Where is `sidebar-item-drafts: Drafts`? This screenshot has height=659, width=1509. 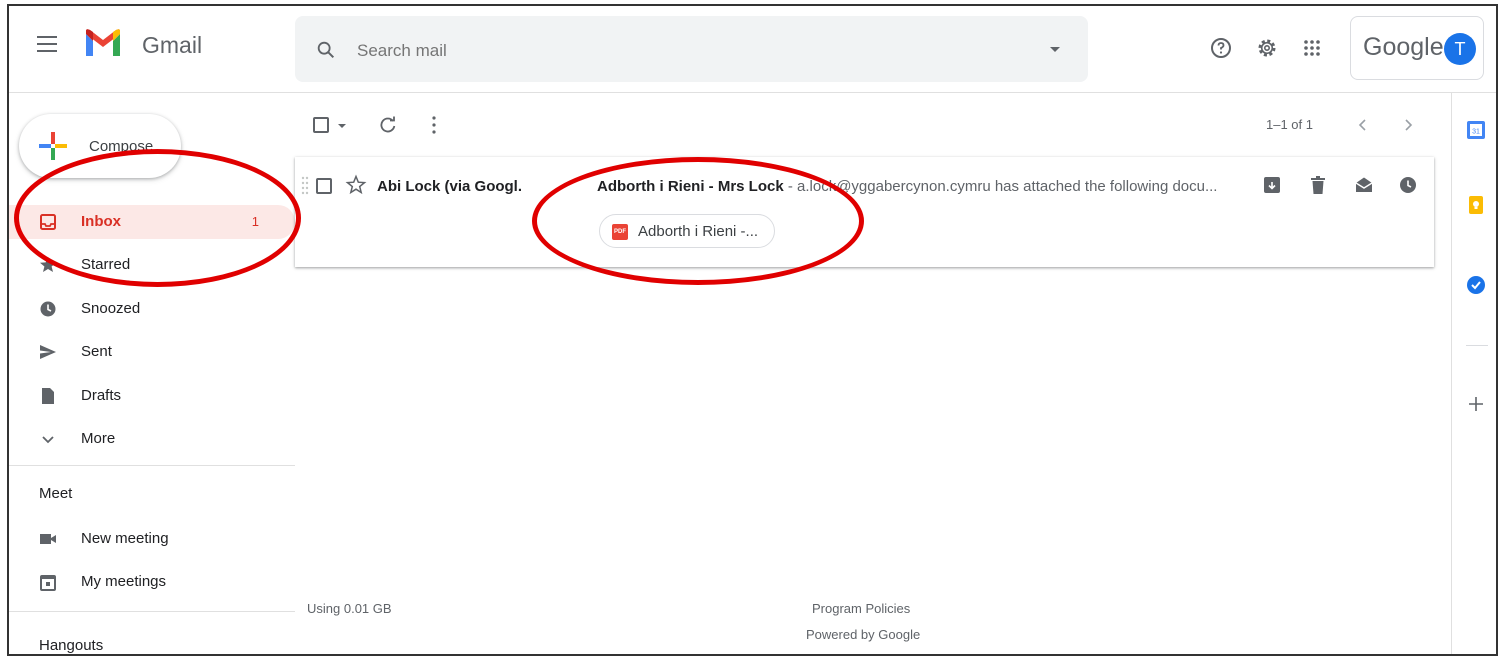
sidebar-item-drafts: Drafts is located at coordinates (152, 396).